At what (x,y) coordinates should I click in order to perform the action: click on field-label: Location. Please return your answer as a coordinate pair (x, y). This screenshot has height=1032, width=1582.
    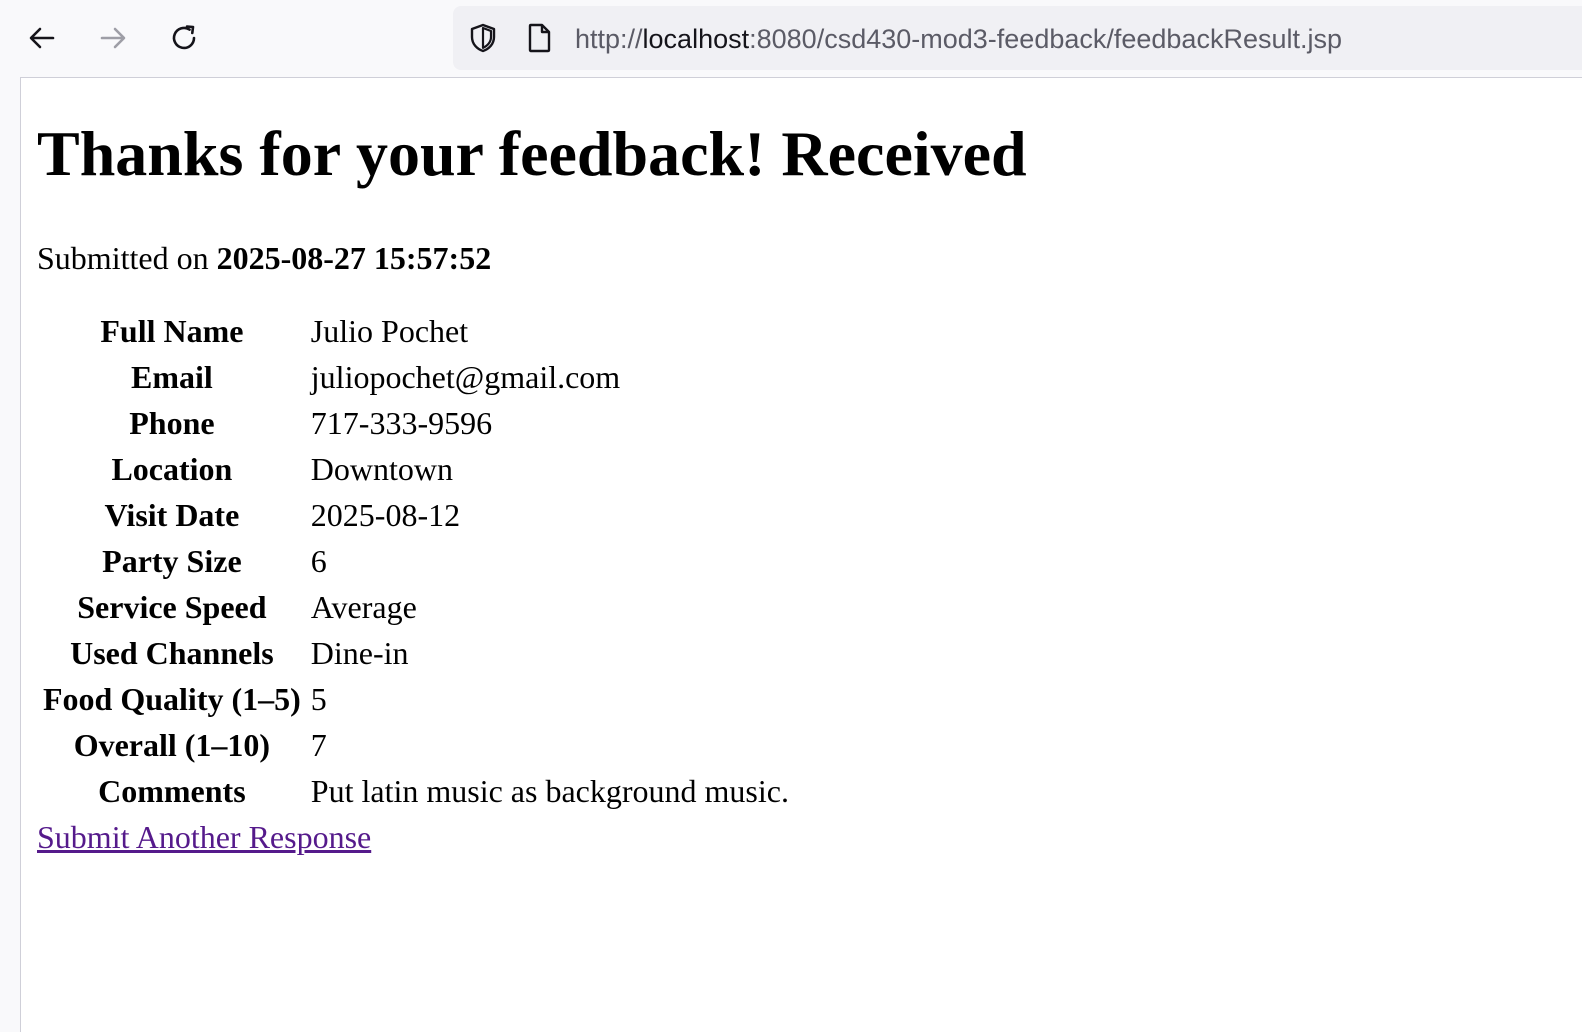
    Looking at the image, I should click on (172, 468).